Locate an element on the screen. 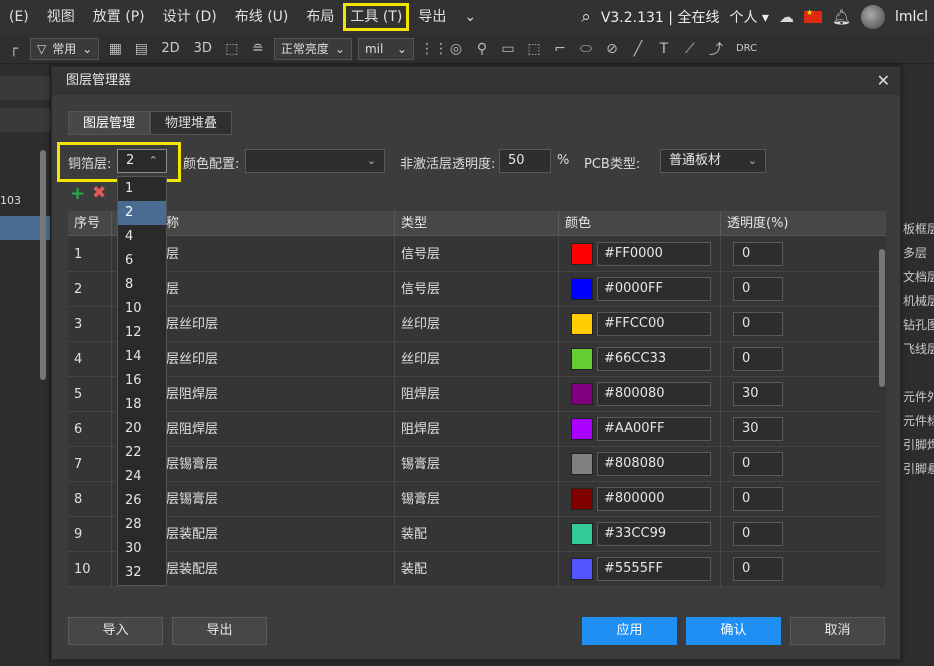 This screenshot has width=934, height=666. close-icon: ✕ is located at coordinates (883, 80).